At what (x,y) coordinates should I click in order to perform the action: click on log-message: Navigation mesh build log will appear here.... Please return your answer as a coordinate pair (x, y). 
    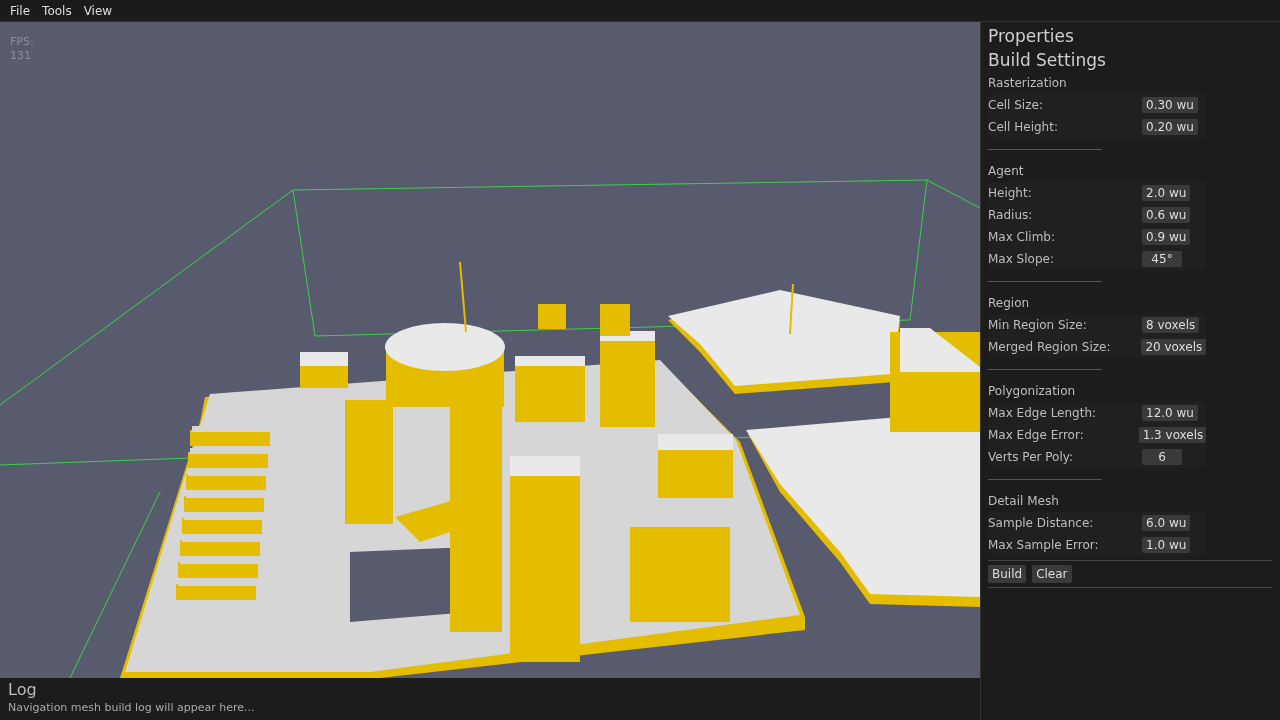
    Looking at the image, I should click on (132, 708).